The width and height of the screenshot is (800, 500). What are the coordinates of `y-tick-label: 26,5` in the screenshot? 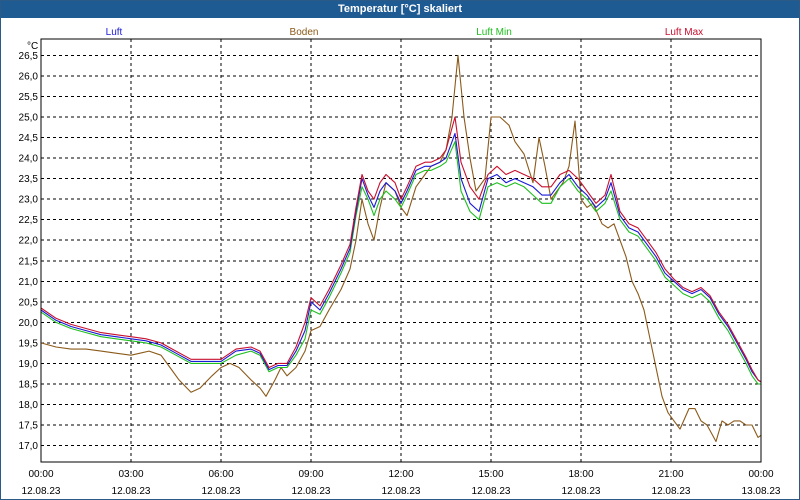 It's located at (29, 56).